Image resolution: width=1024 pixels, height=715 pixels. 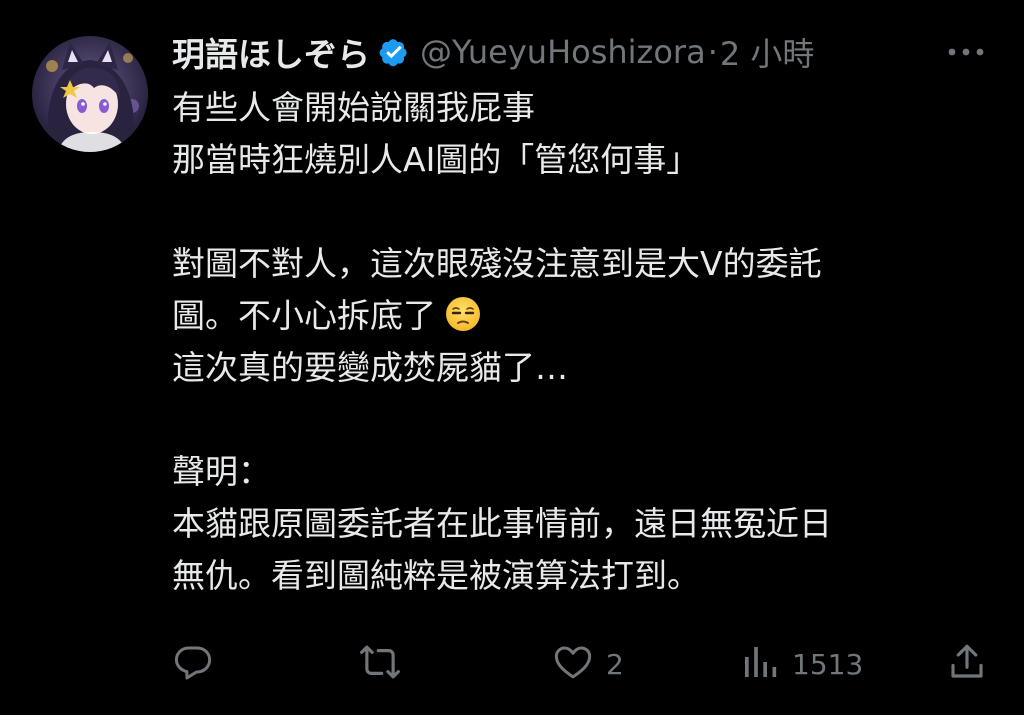 I want to click on unamused-face-icon, so click(x=463, y=314).